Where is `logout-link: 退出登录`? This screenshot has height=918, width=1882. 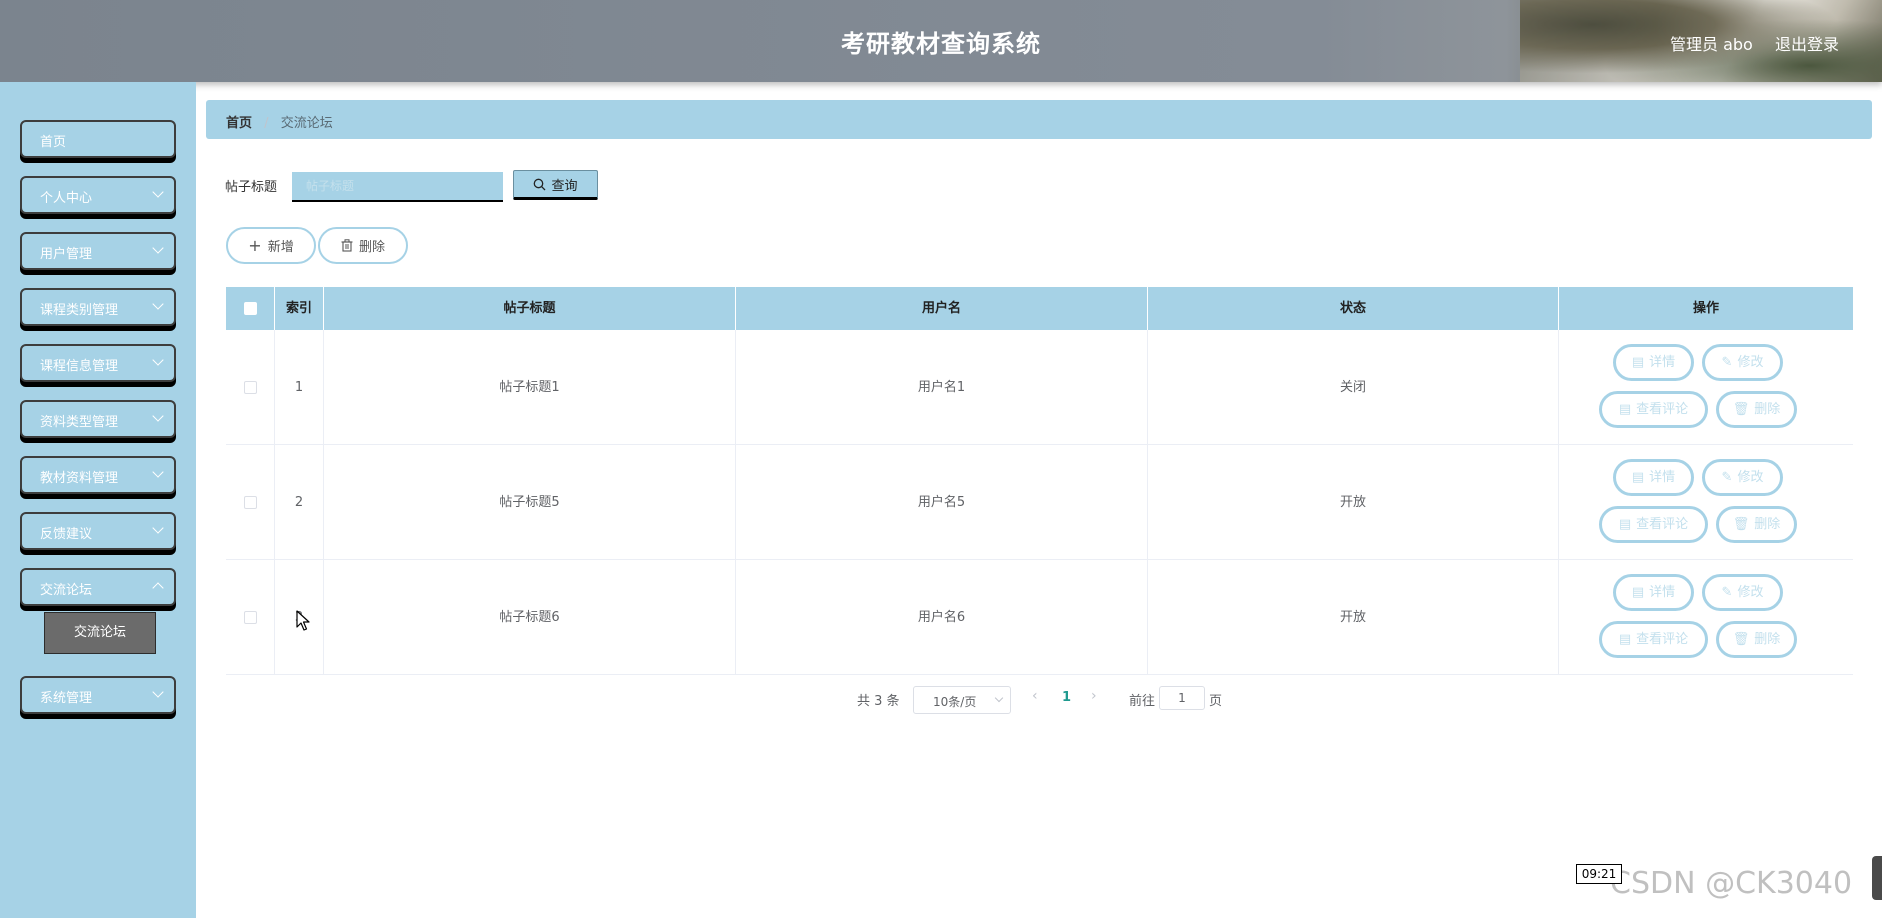 logout-link: 退出登录 is located at coordinates (1807, 43).